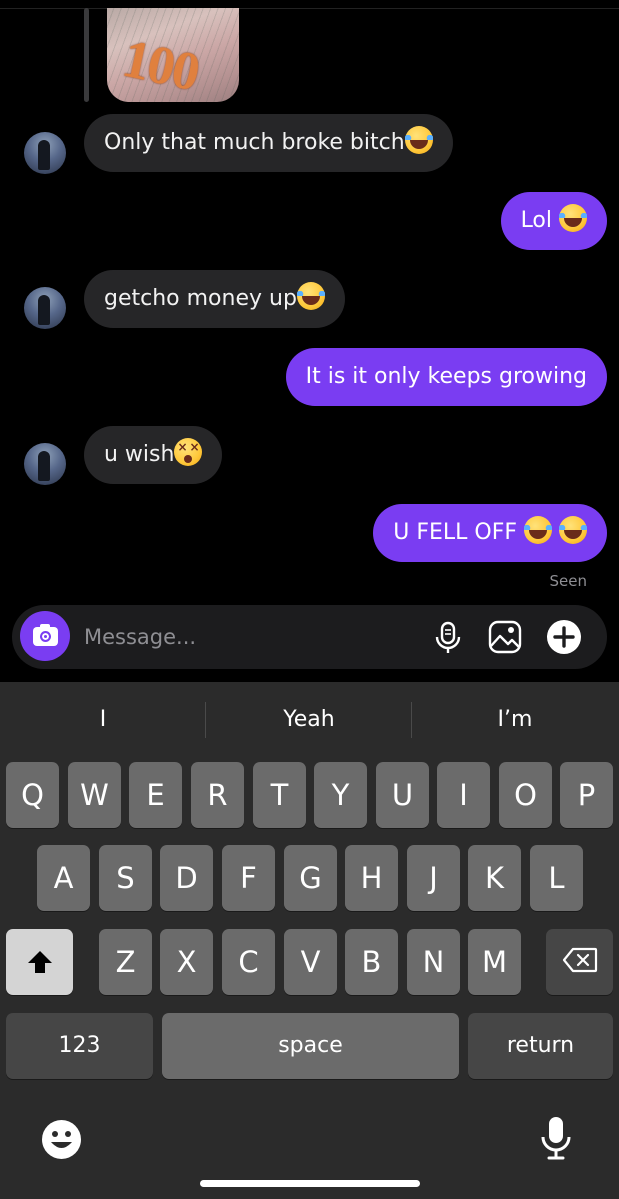 Image resolution: width=619 pixels, height=1199 pixels. I want to click on key-p: P, so click(586, 795).